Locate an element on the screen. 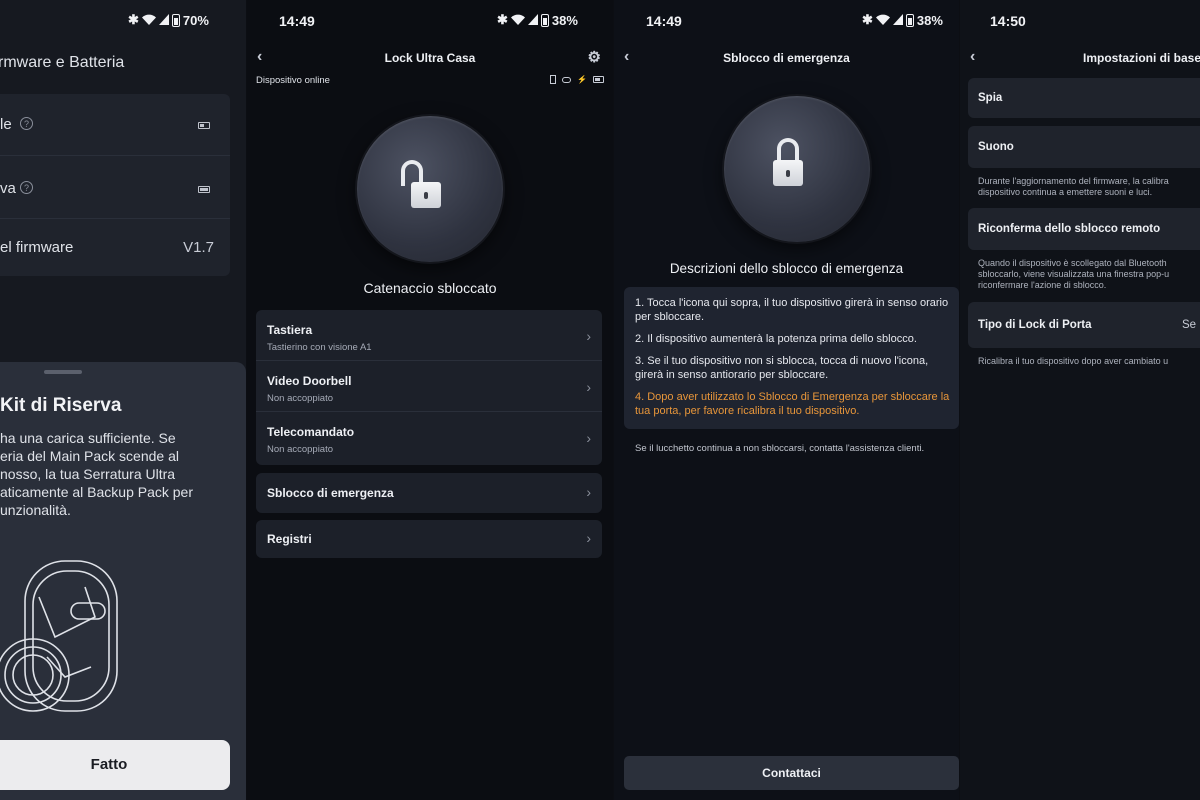 This screenshot has height=800, width=1200. setting-label: Spia is located at coordinates (990, 98).